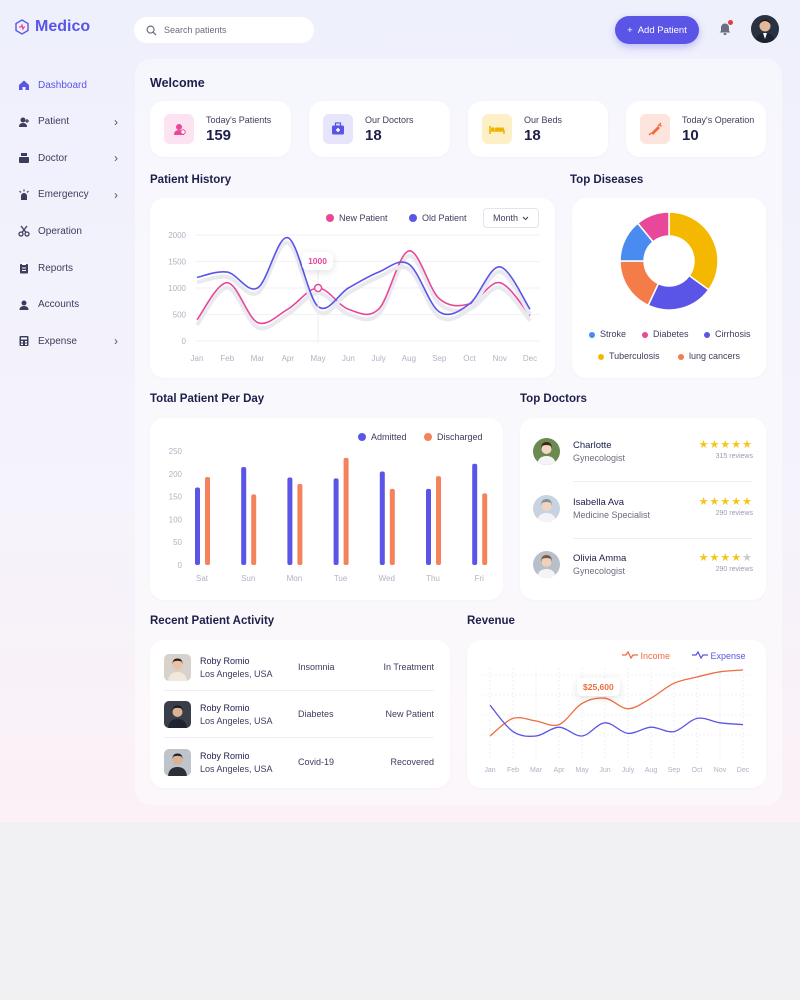  I want to click on search-input, so click(229, 30).